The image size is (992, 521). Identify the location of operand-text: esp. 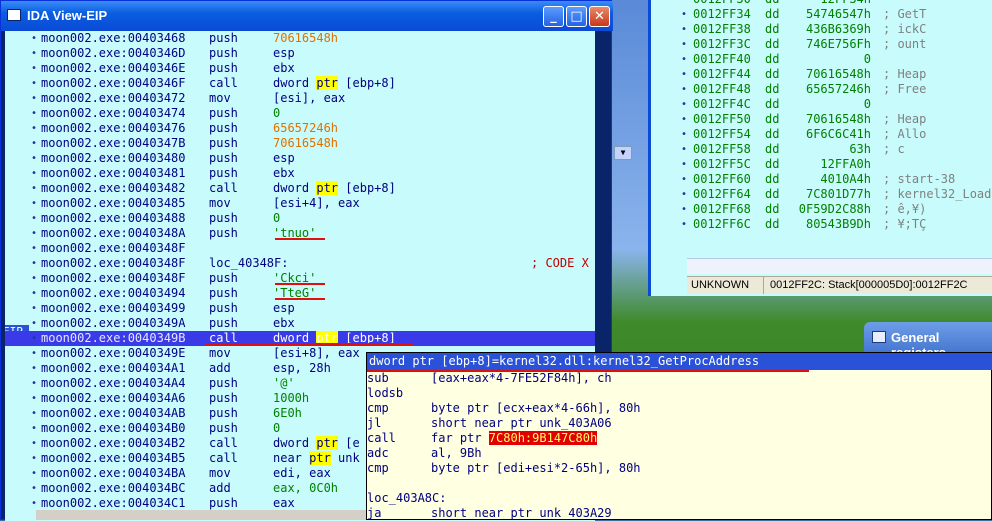
(284, 158).